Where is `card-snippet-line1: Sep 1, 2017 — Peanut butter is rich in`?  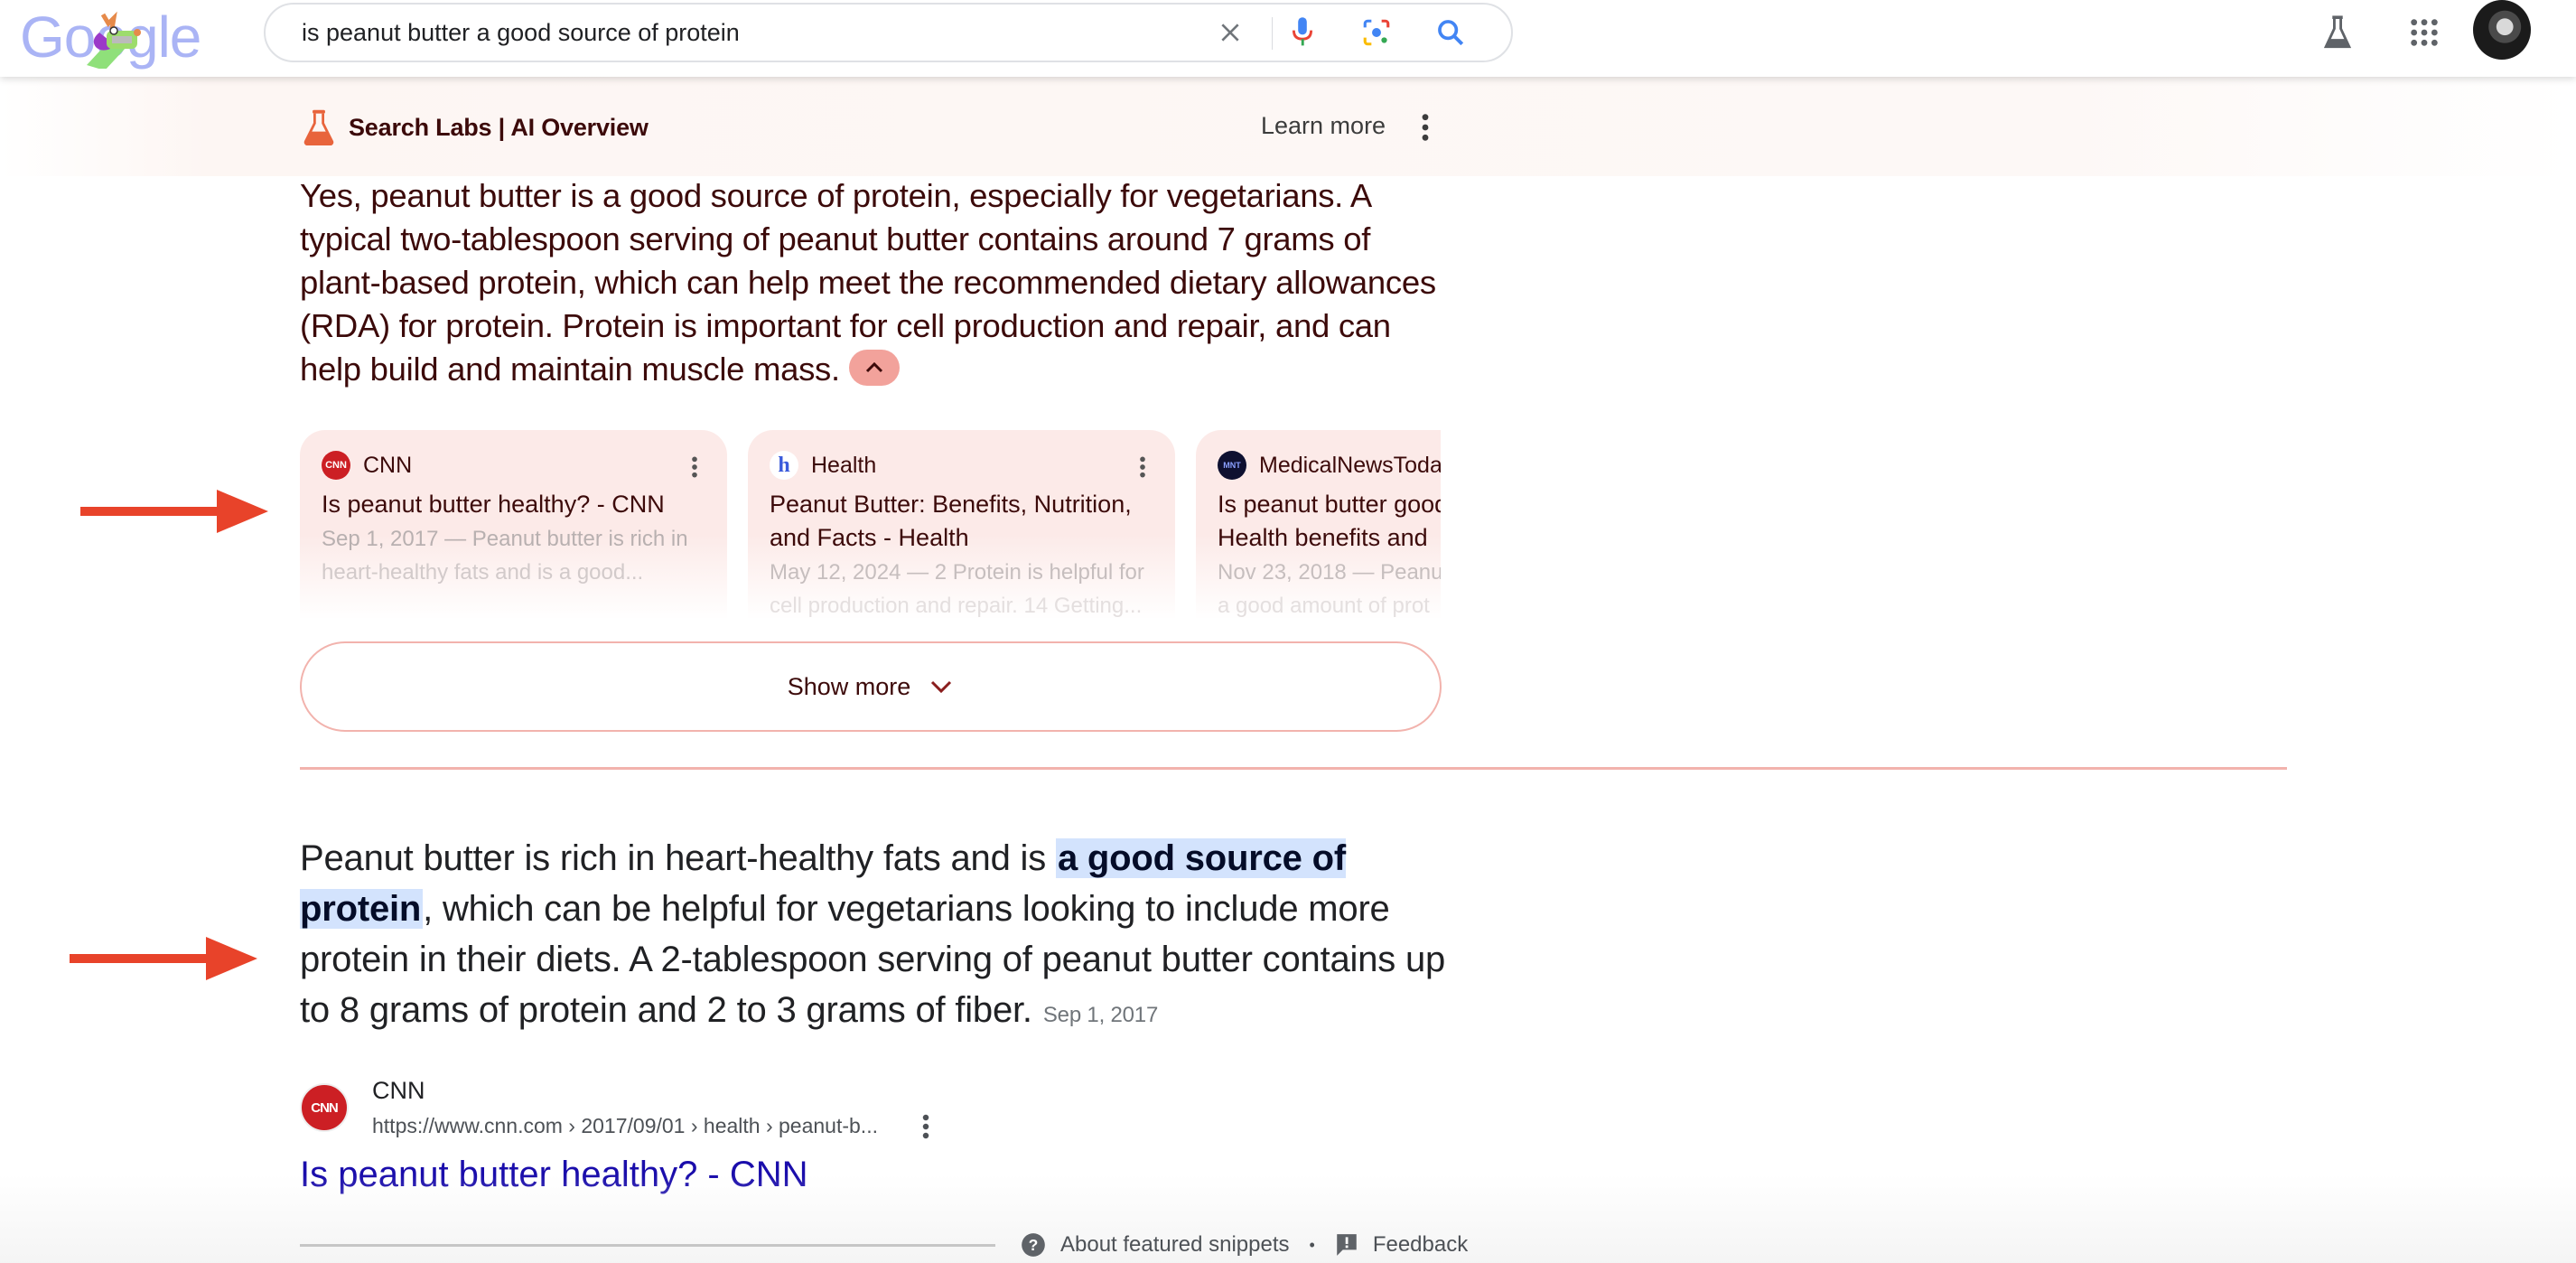
card-snippet-line1: Sep 1, 2017 — Peanut butter is rich in is located at coordinates (505, 539).